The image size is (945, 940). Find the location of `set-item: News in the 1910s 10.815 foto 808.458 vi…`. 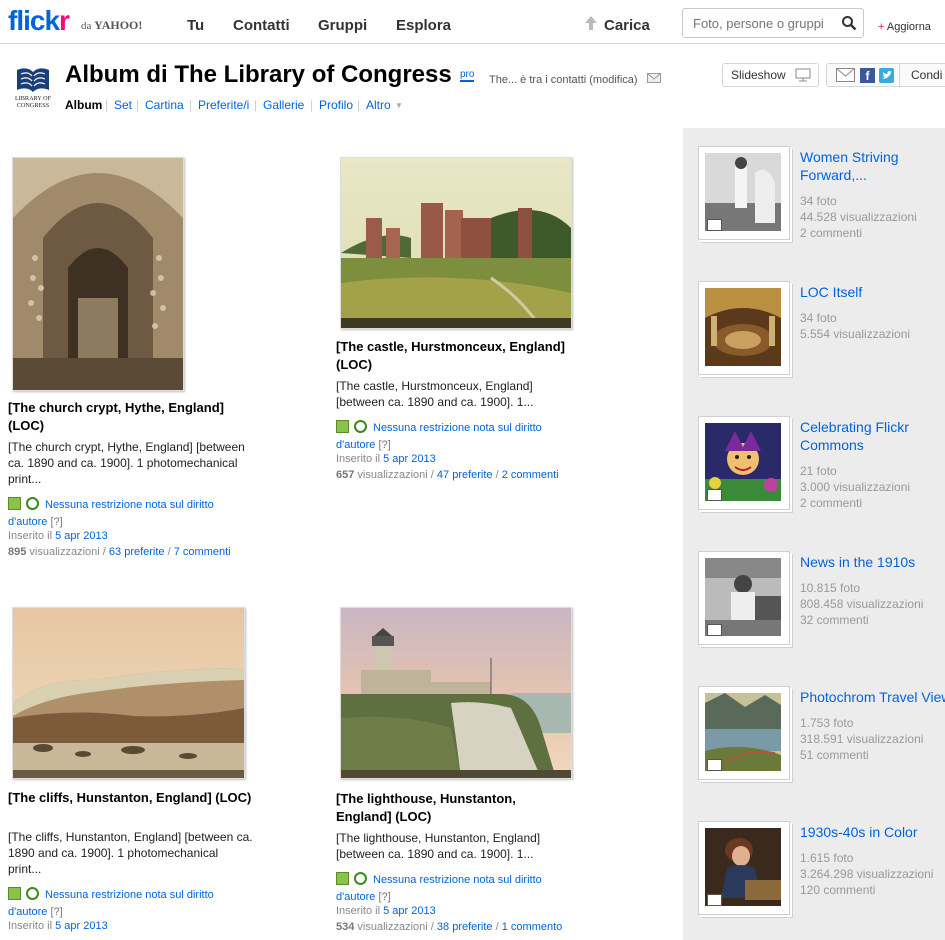

set-item: News in the 1910s 10.815 foto 808.458 vi… is located at coordinates (814, 600).